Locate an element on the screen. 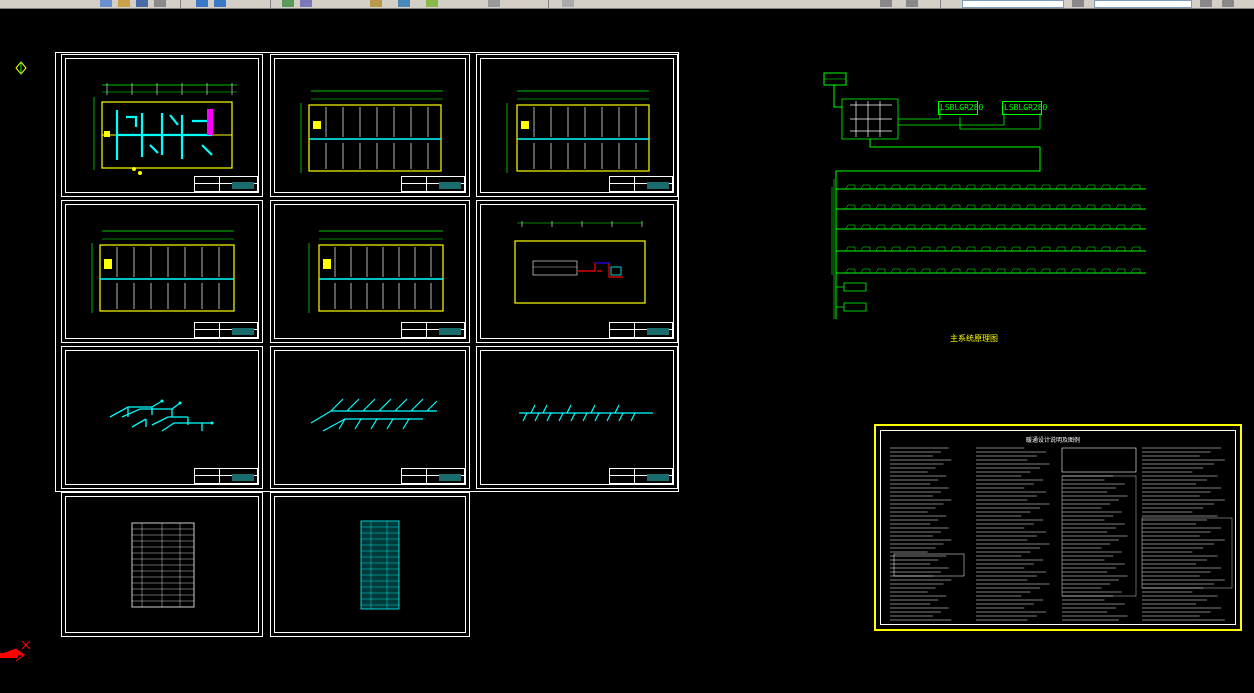  dim-style-icon is located at coordinates (1078, 3).